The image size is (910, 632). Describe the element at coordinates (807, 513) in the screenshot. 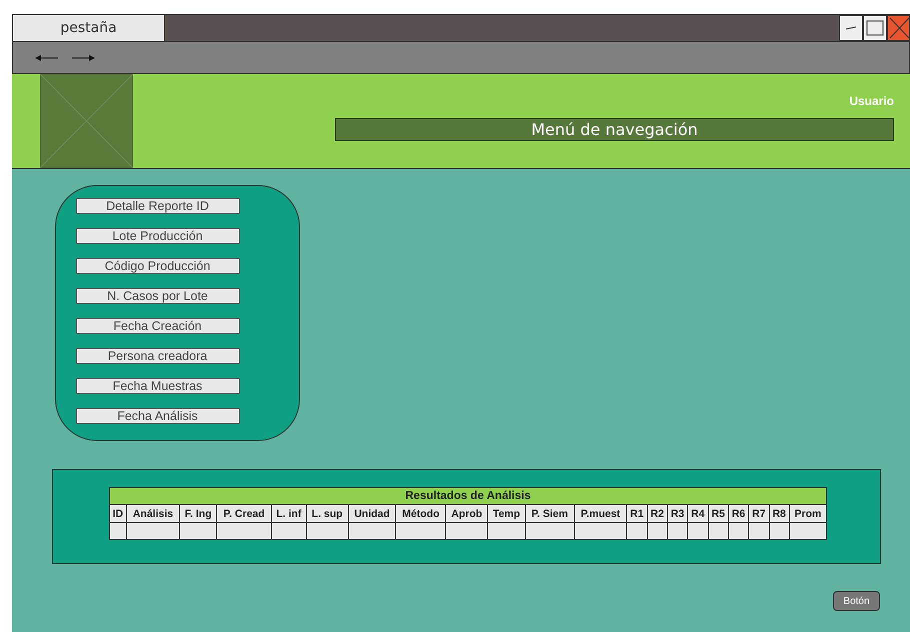

I see `column-header: Prom` at that location.